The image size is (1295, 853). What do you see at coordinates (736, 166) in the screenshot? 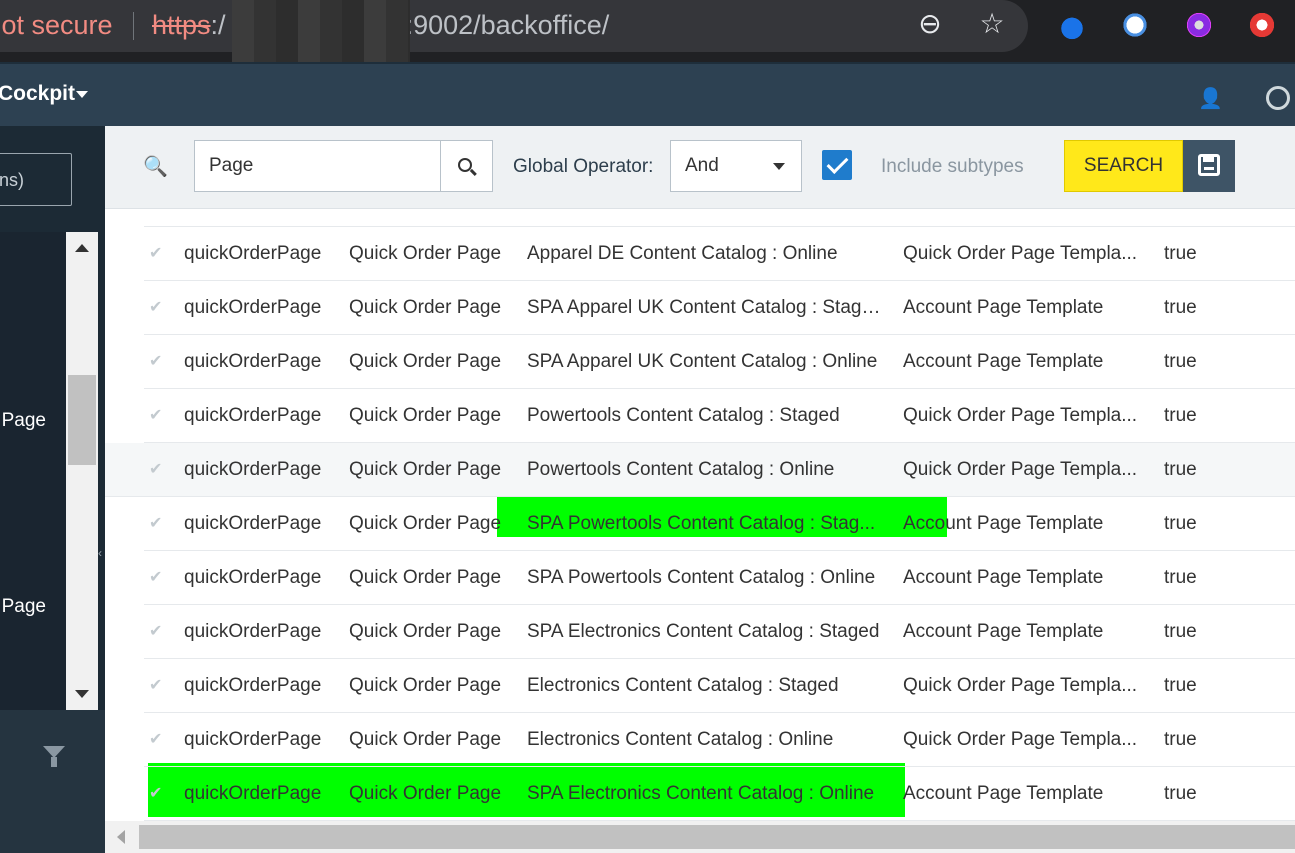
I see `global-operator-select: And` at bounding box center [736, 166].